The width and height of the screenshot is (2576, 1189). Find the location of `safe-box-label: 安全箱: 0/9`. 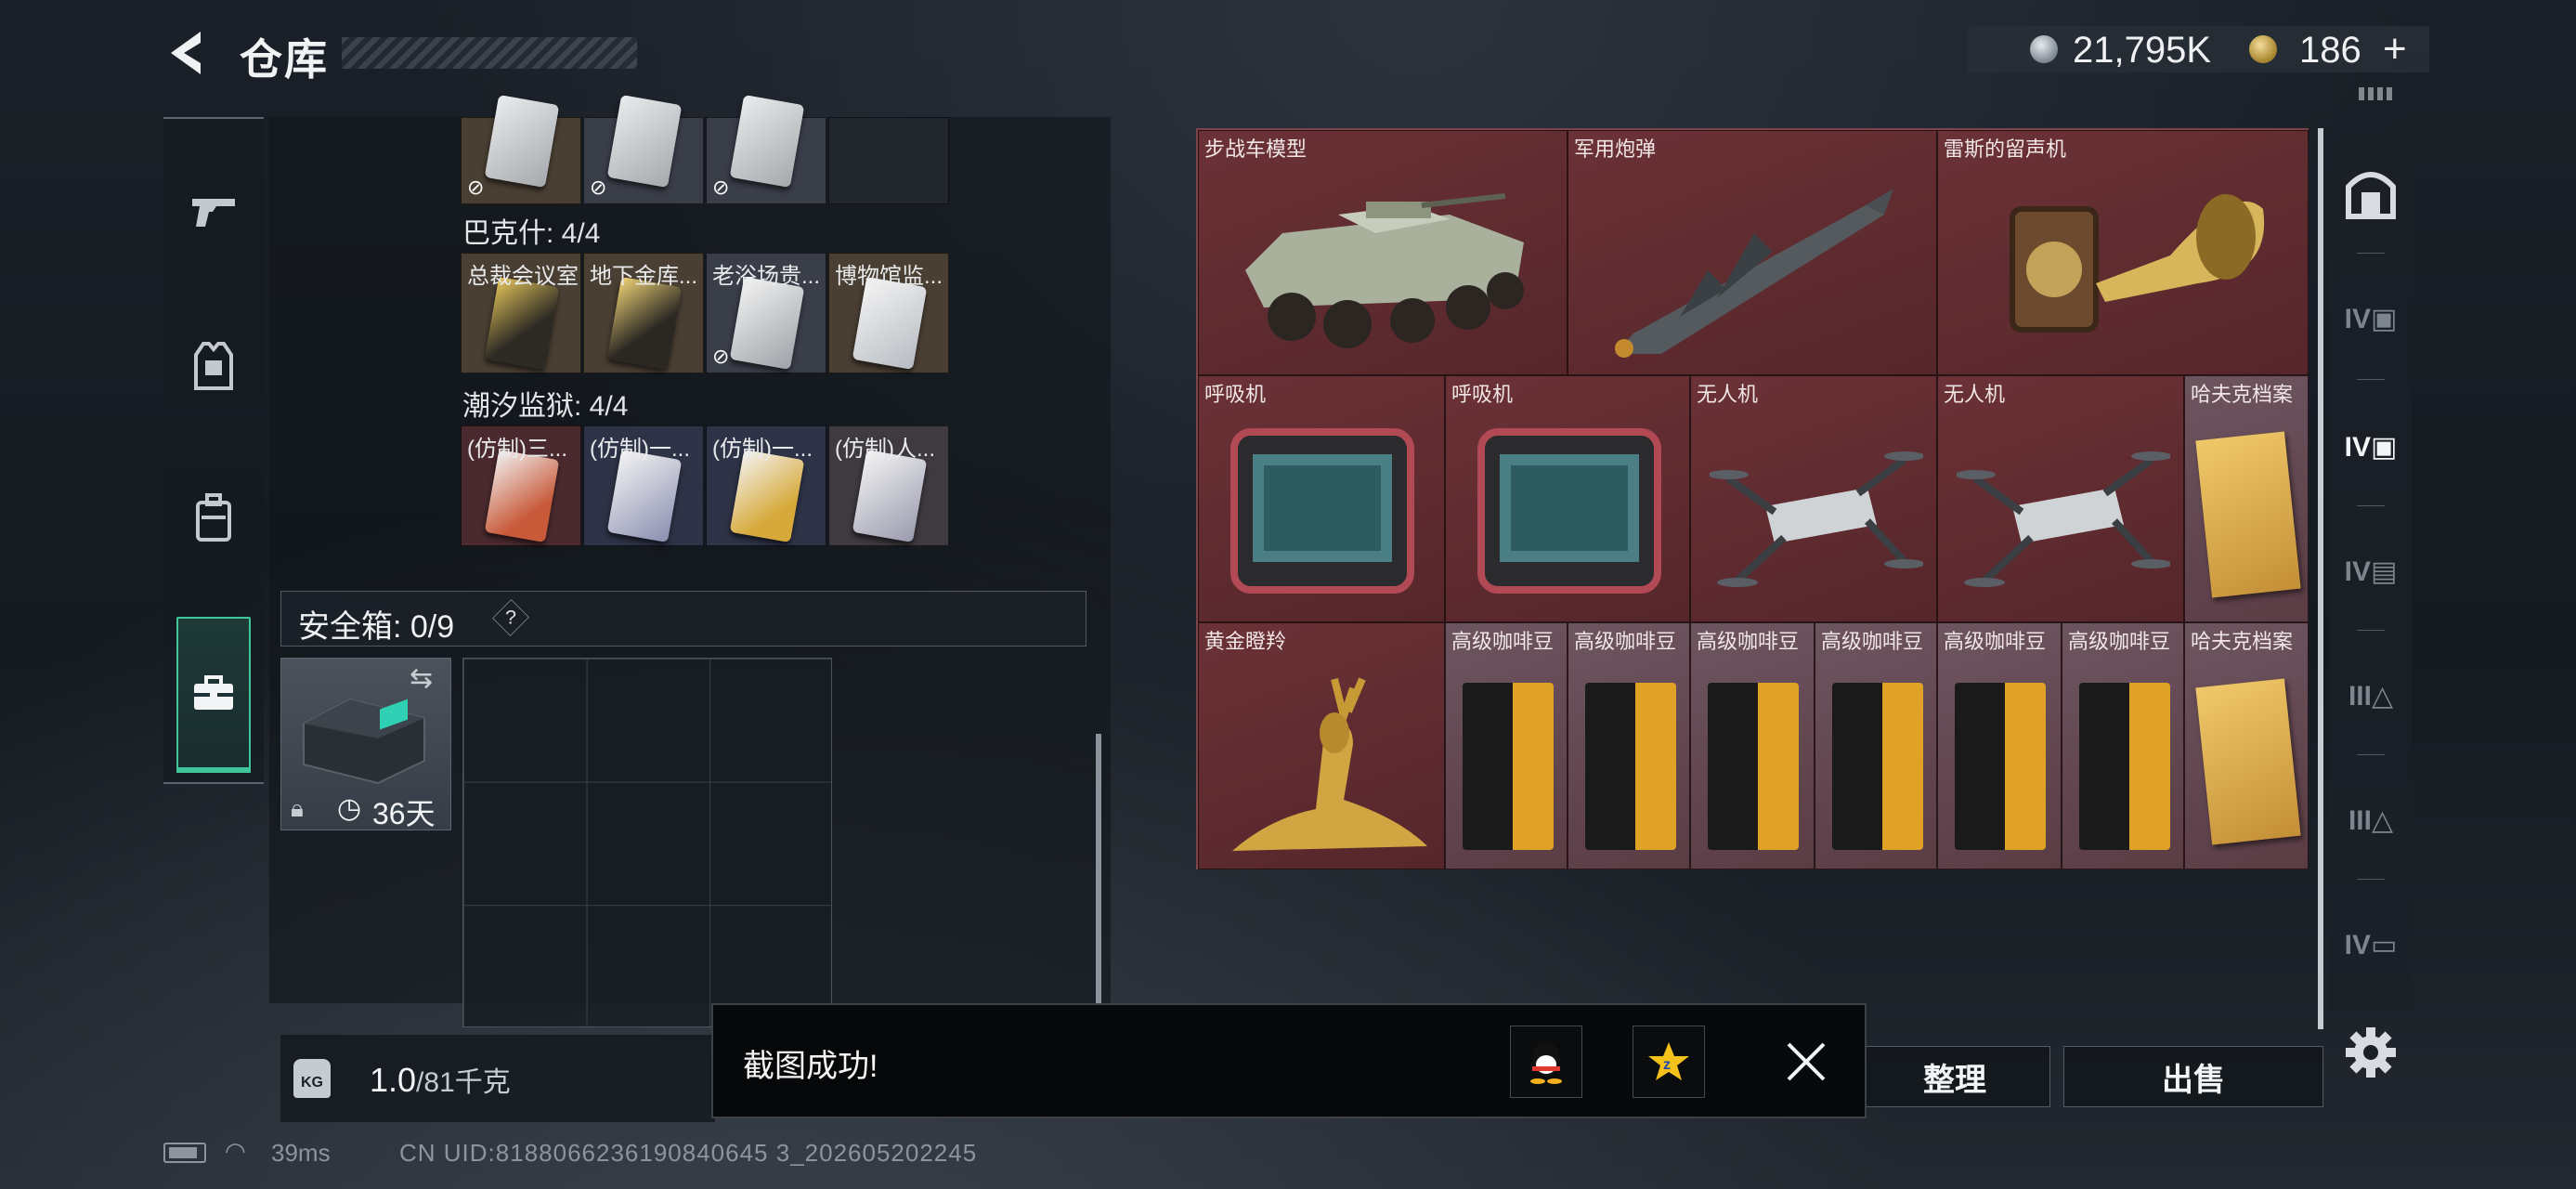

safe-box-label: 安全箱: 0/9 is located at coordinates (376, 627).